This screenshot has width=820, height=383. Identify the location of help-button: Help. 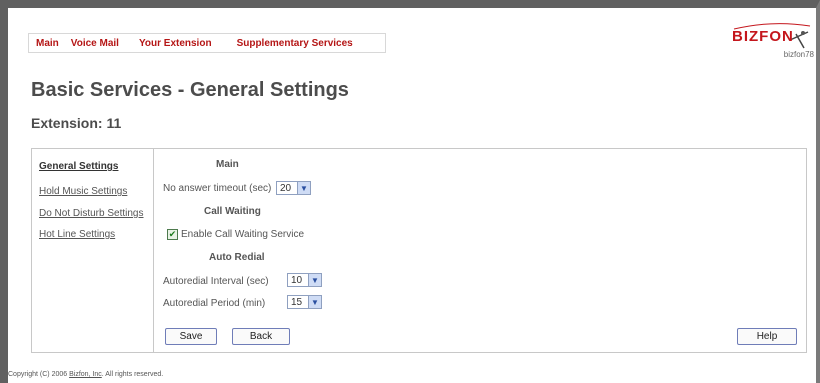
(767, 336).